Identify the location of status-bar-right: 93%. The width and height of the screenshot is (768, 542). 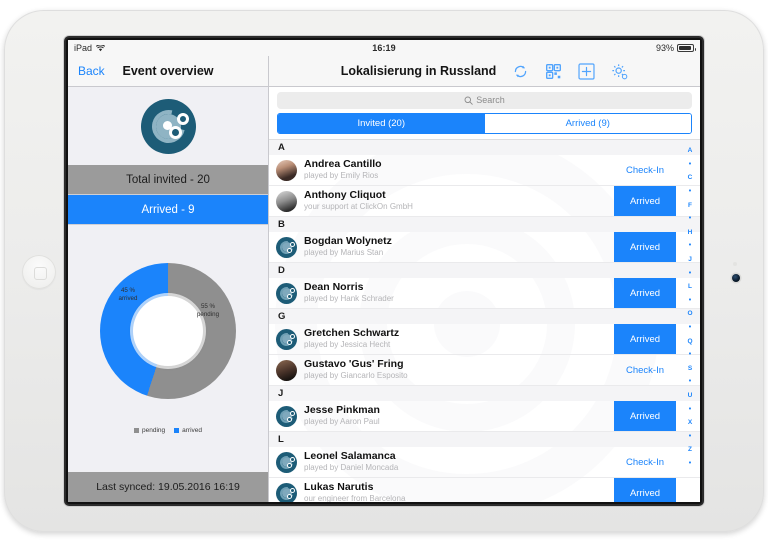
(675, 48).